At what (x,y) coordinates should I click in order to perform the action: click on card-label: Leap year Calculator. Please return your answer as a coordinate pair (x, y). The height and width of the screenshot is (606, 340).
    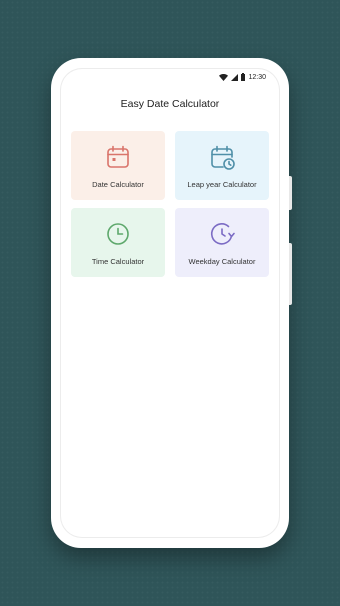
    Looking at the image, I should click on (222, 184).